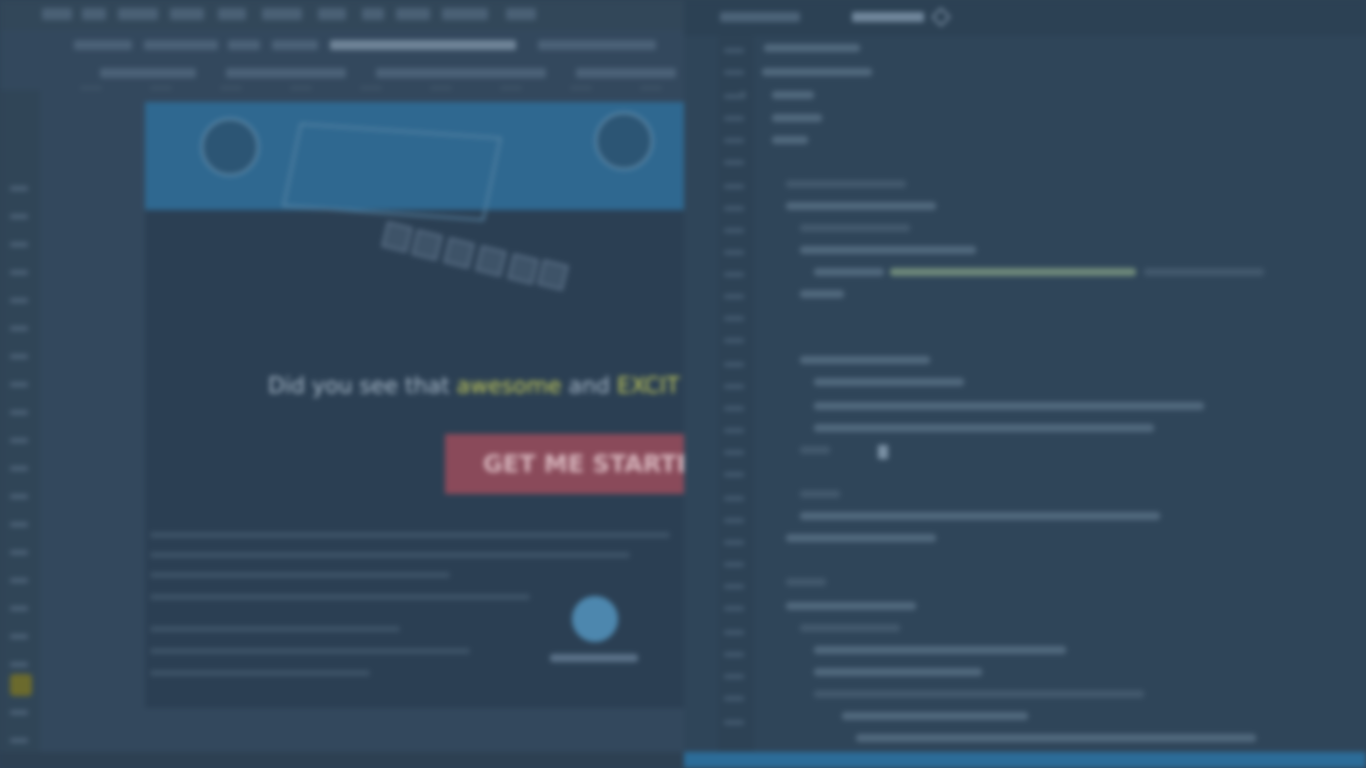 Image resolution: width=1366 pixels, height=768 pixels. What do you see at coordinates (480, 254) in the screenshot?
I see `keys-illustration` at bounding box center [480, 254].